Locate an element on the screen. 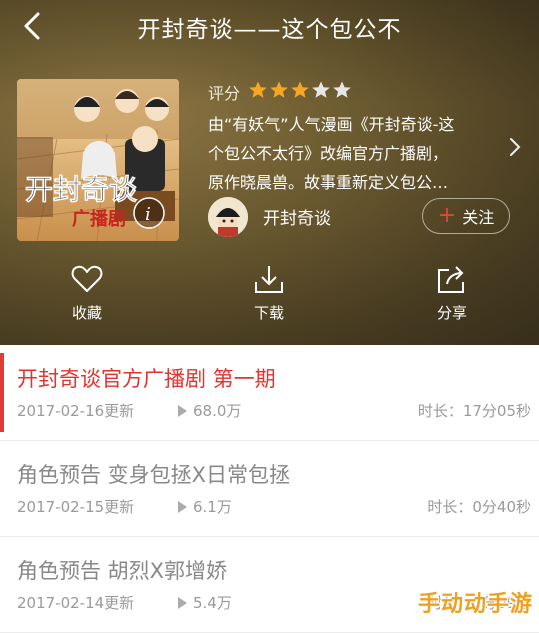 The image size is (539, 633). favorite-label: 收藏 is located at coordinates (86, 313).